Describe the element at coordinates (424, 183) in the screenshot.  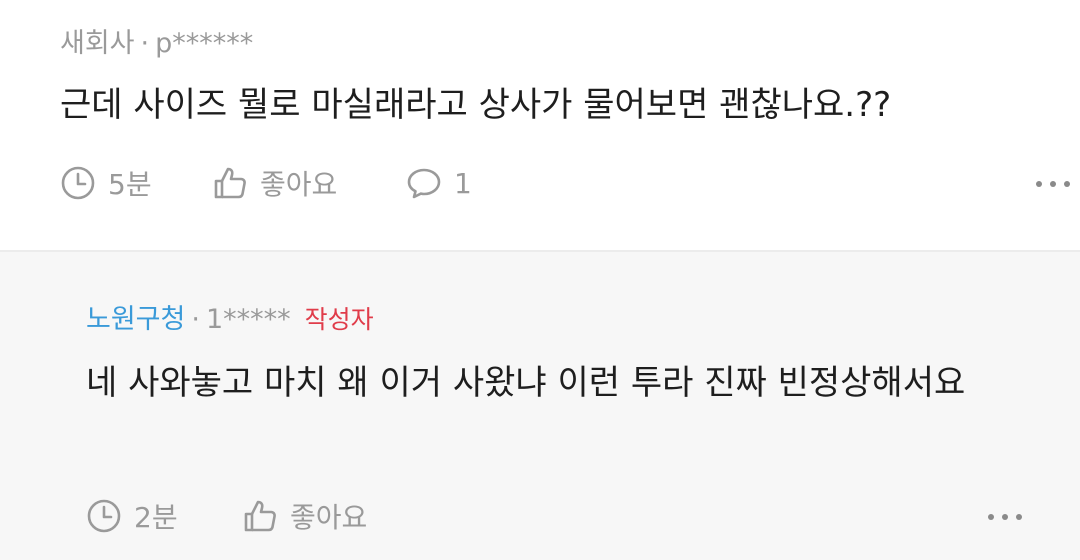
I see `comment-bubble-icon` at that location.